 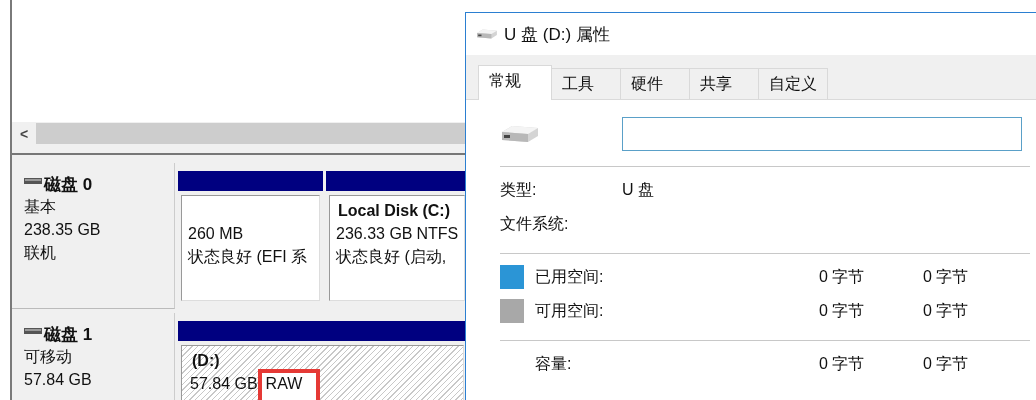 What do you see at coordinates (515, 82) in the screenshot?
I see `tab: 常规` at bounding box center [515, 82].